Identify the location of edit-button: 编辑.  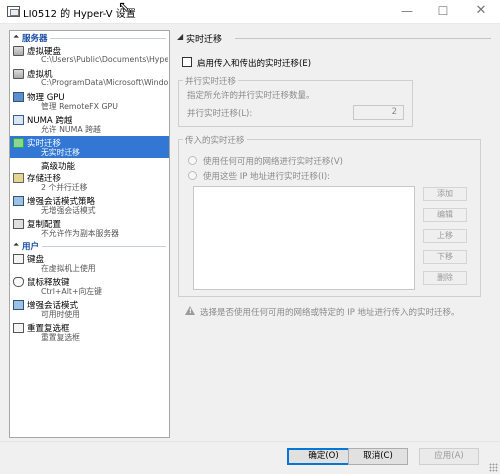
(445, 215).